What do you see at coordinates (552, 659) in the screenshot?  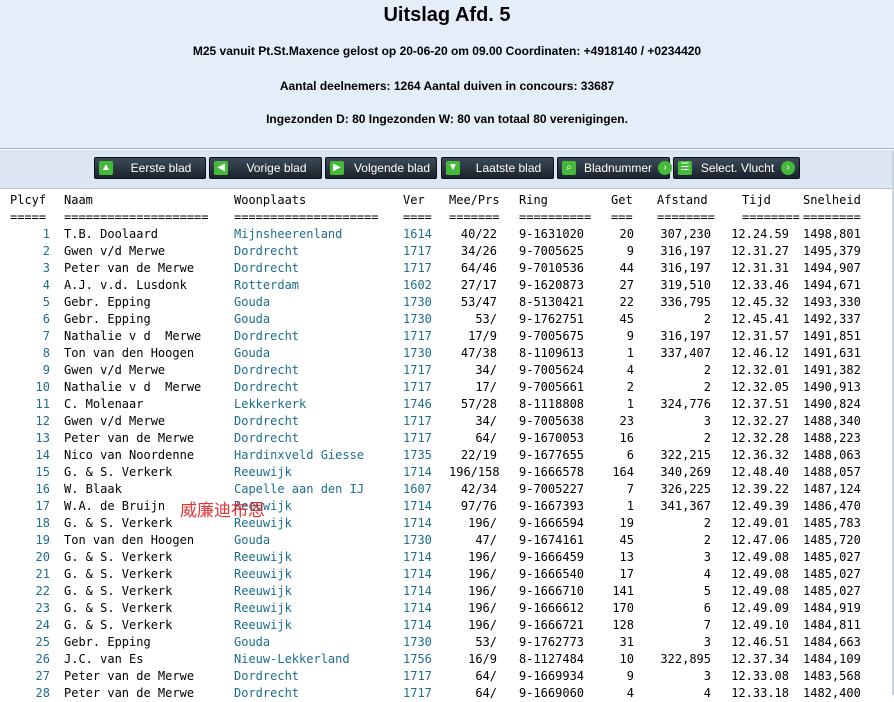 I see `cell-ring: 8-1127484` at bounding box center [552, 659].